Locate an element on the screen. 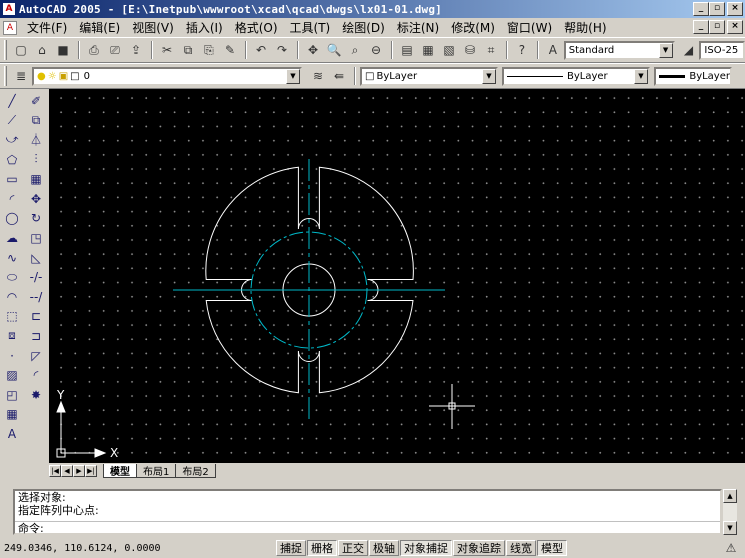  paste-icon: ⎘ is located at coordinates (209, 50).